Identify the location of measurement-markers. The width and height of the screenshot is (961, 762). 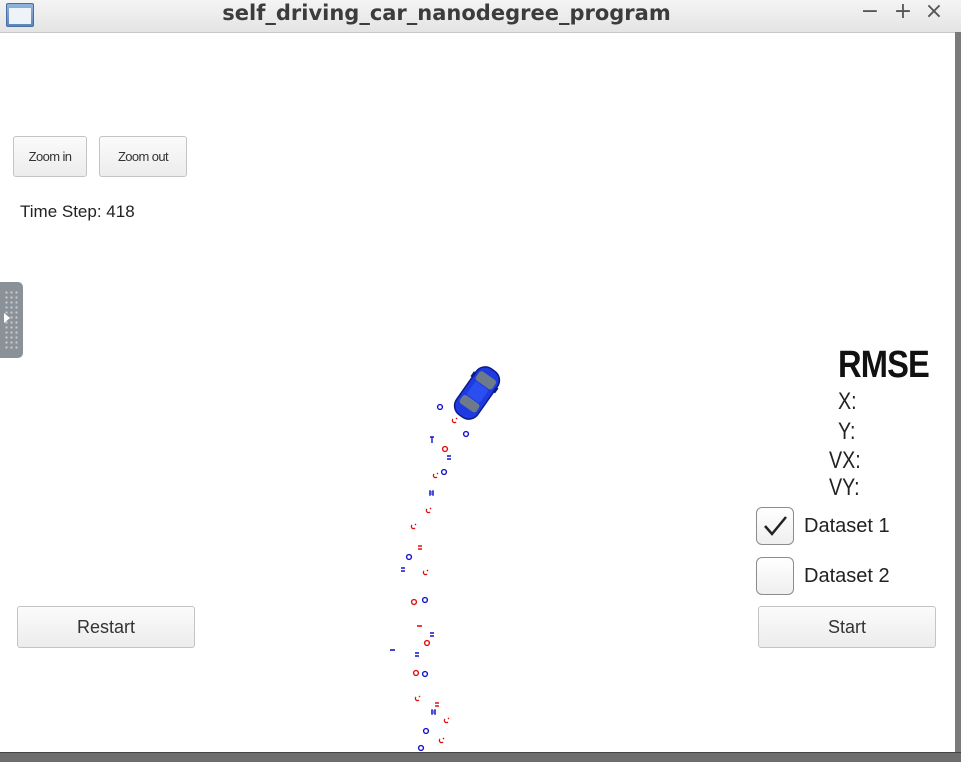
(430, 577).